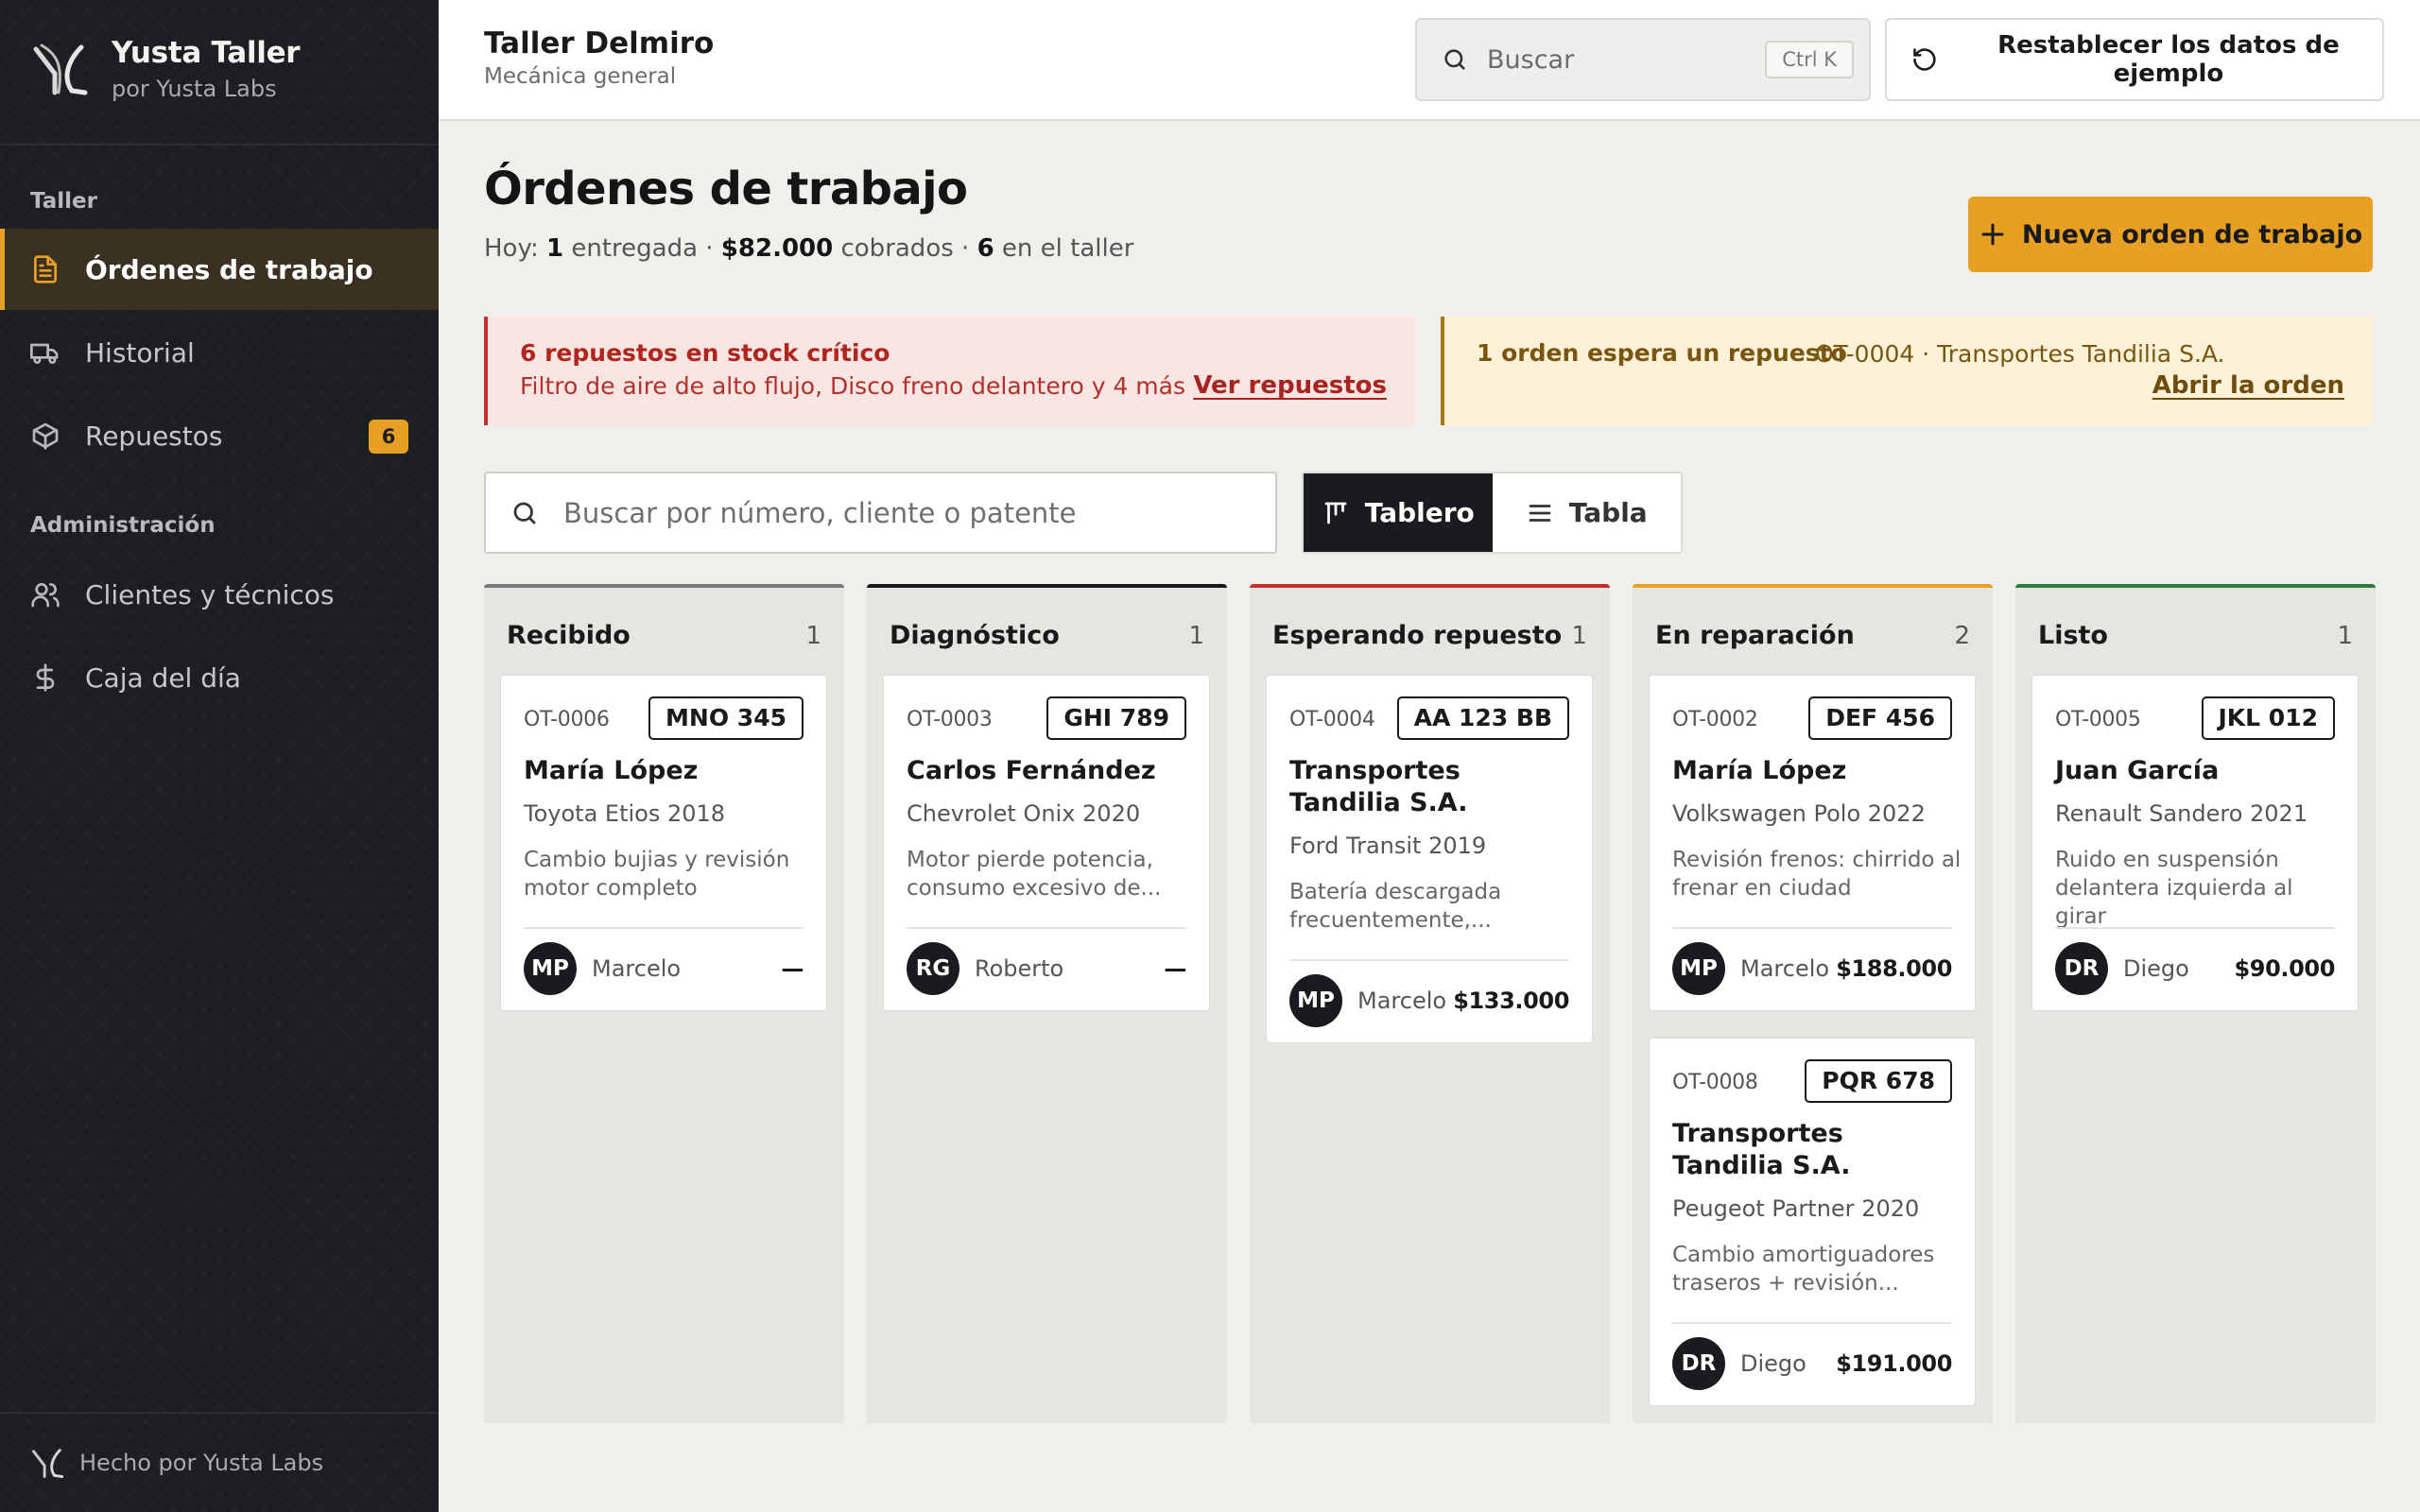  I want to click on sidebar-item-label: Clientes y técnicos, so click(210, 594).